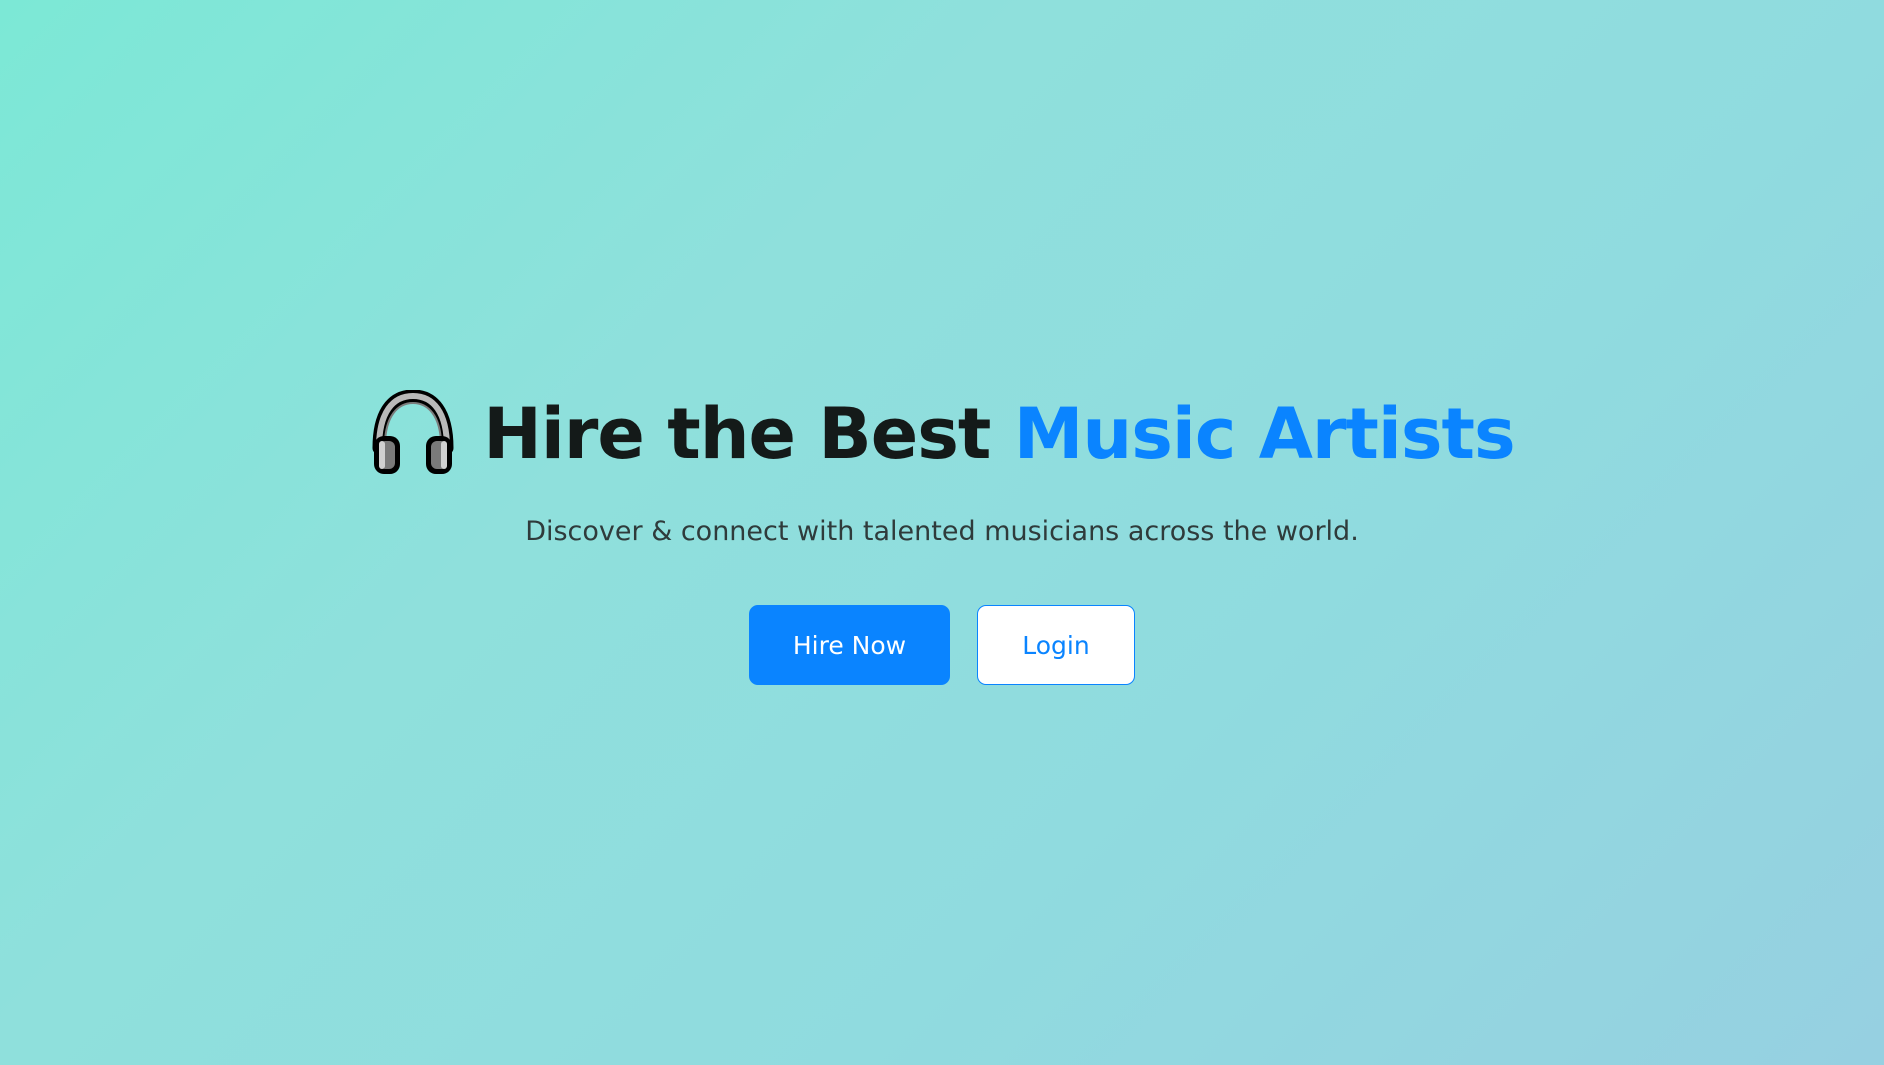 The height and width of the screenshot is (1065, 1884). Describe the element at coordinates (849, 645) in the screenshot. I see `hire-now-button: Hire Now` at that location.